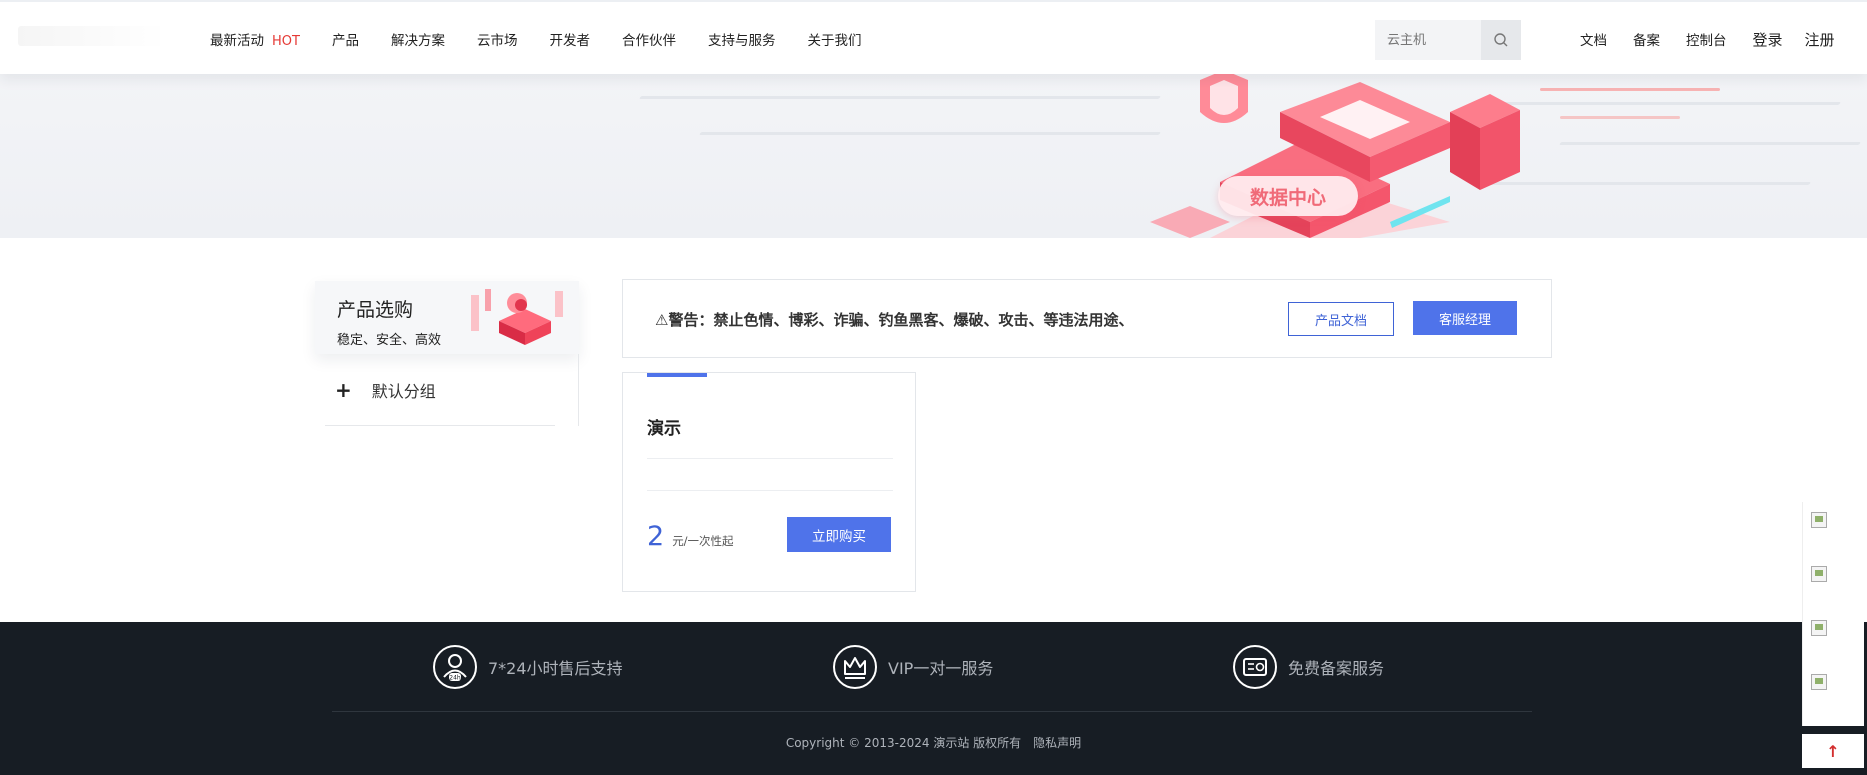 This screenshot has width=1867, height=775. Describe the element at coordinates (517, 317) in the screenshot. I see `cube-illustration-icon` at that location.